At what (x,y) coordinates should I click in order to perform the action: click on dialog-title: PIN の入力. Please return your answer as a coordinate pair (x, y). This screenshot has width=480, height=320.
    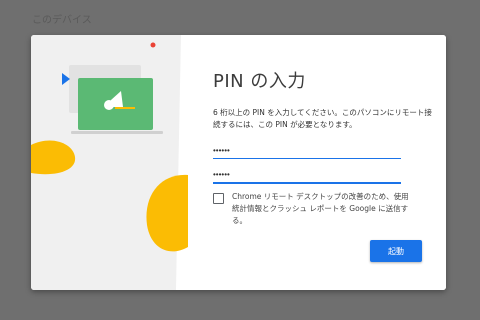
    Looking at the image, I should click on (259, 81).